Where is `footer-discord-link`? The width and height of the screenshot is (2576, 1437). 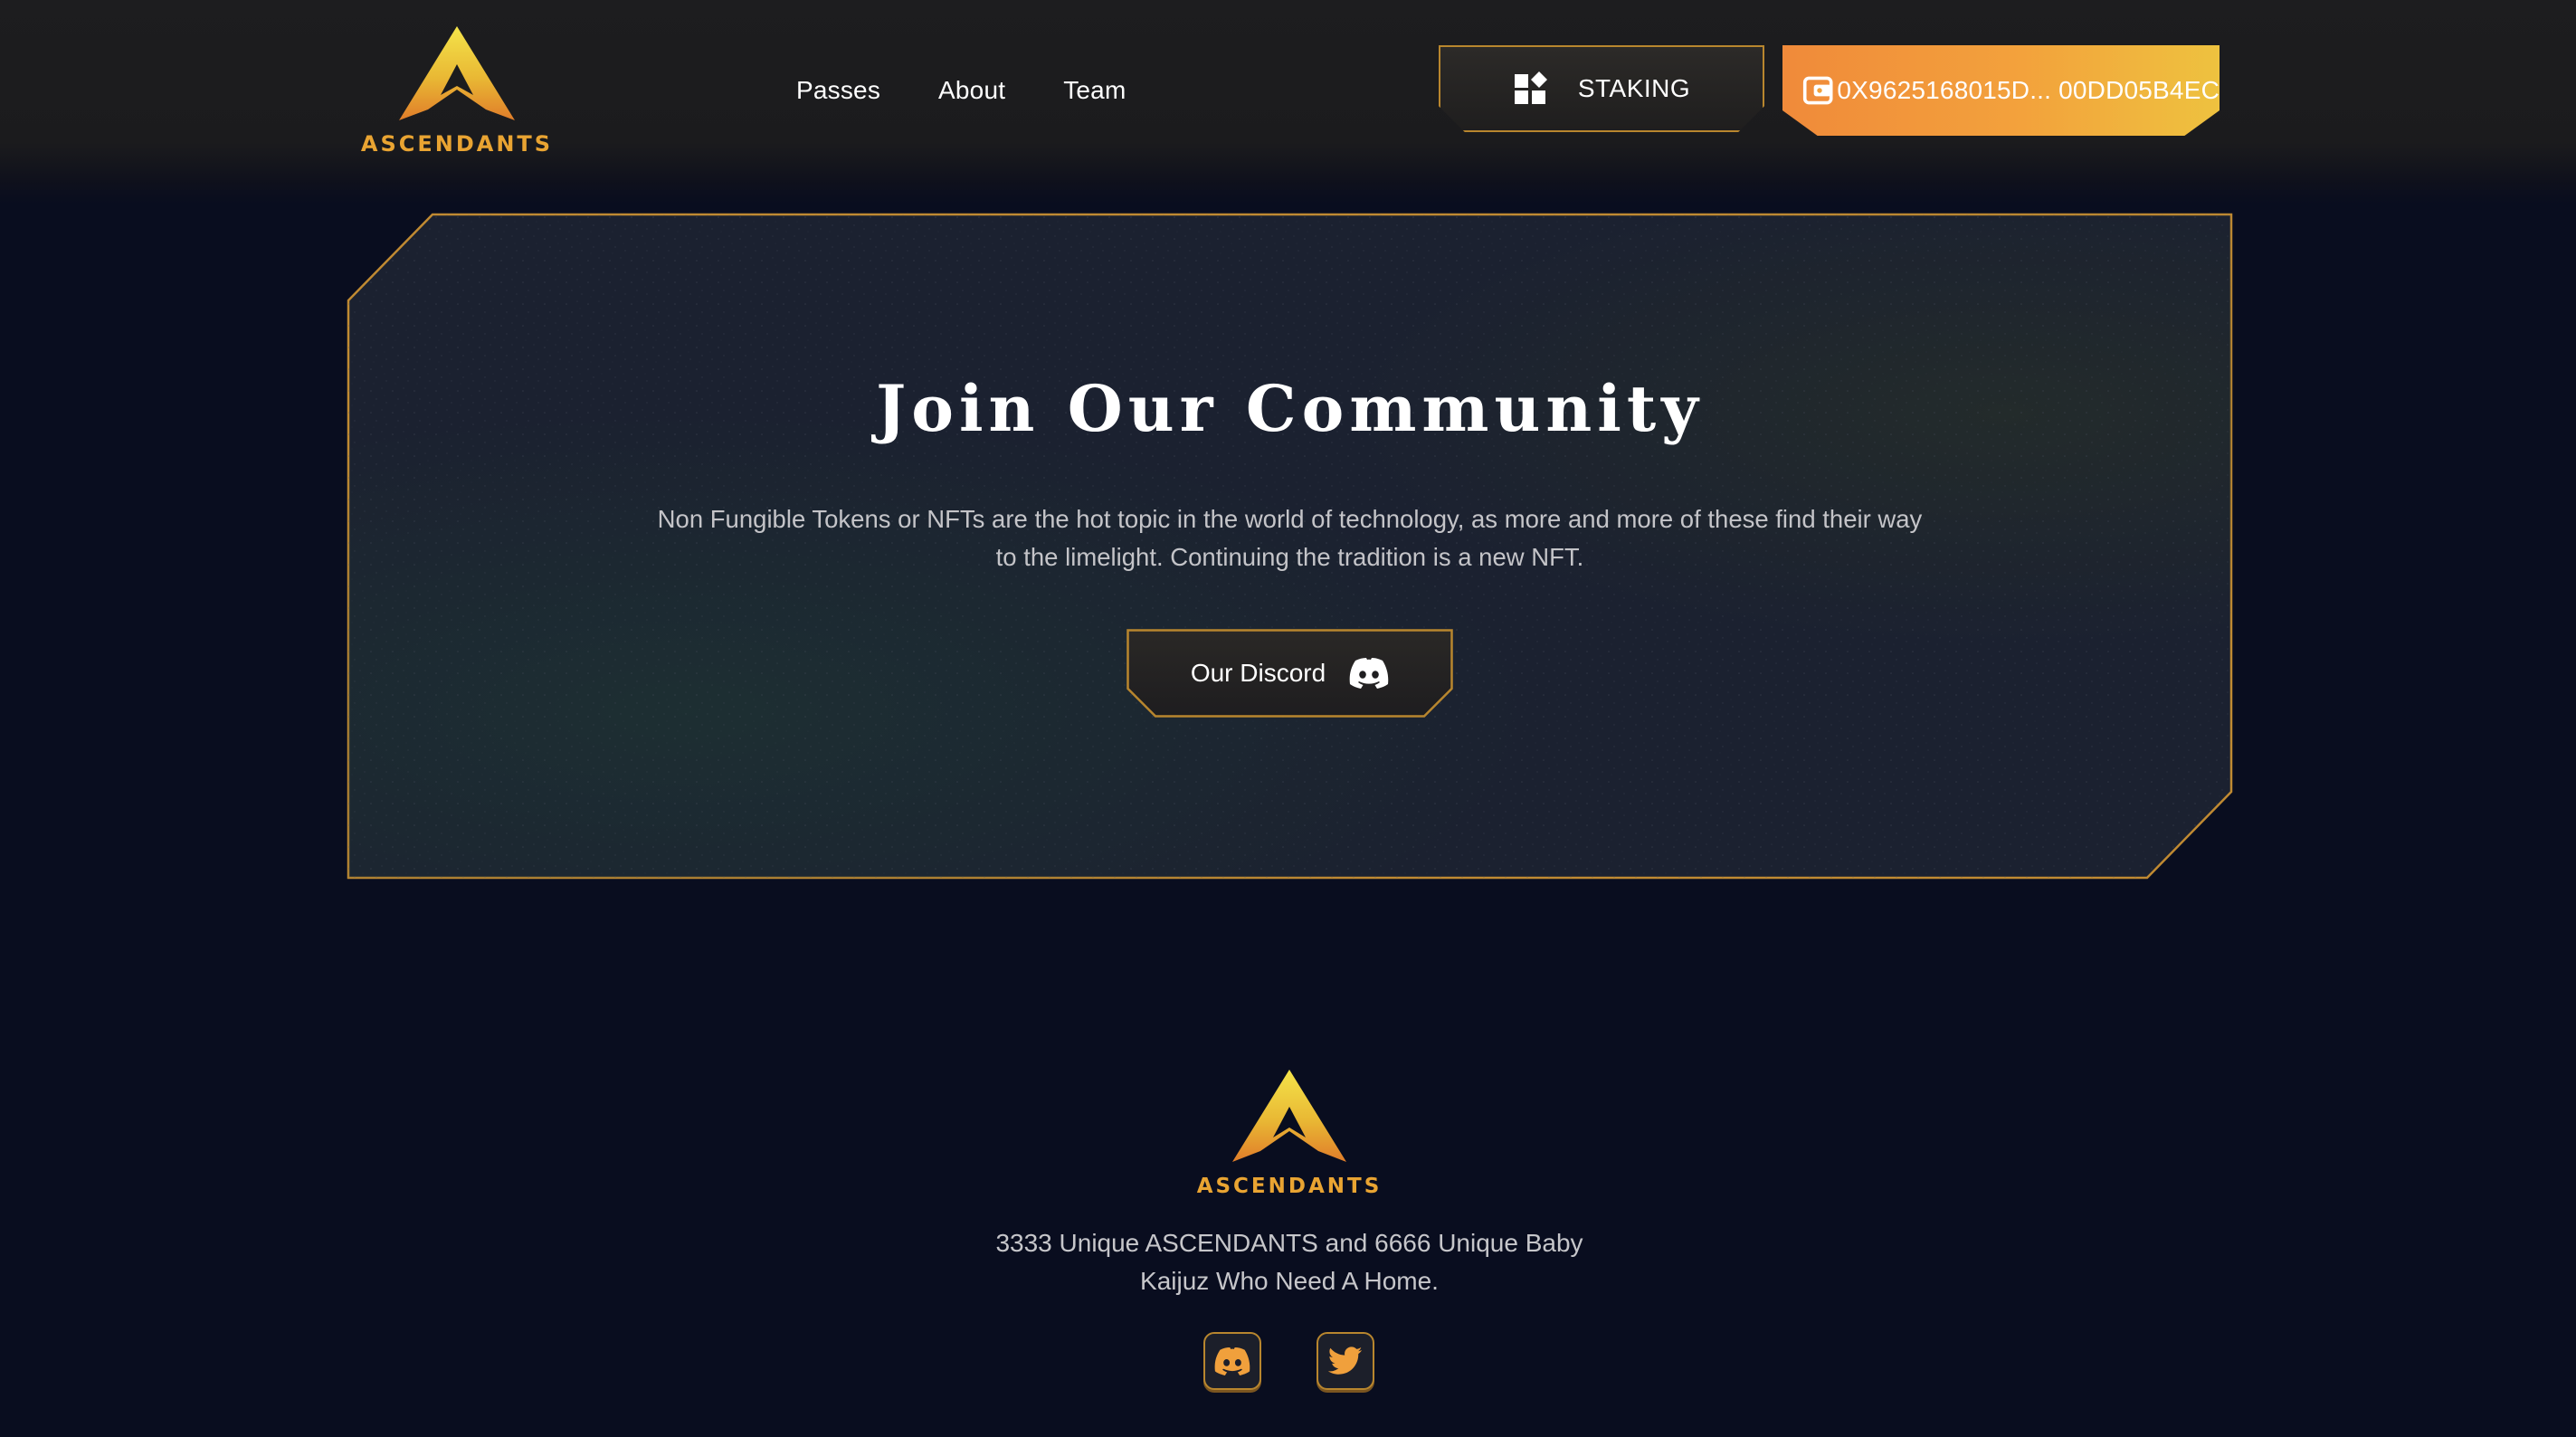 footer-discord-link is located at coordinates (1232, 1361).